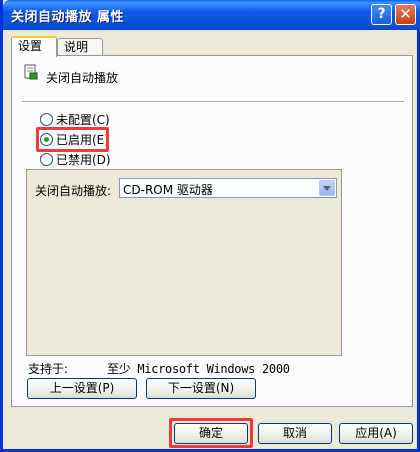 The height and width of the screenshot is (452, 420). What do you see at coordinates (82, 78) in the screenshot?
I see `policy-title: 关闭自动播放` at bounding box center [82, 78].